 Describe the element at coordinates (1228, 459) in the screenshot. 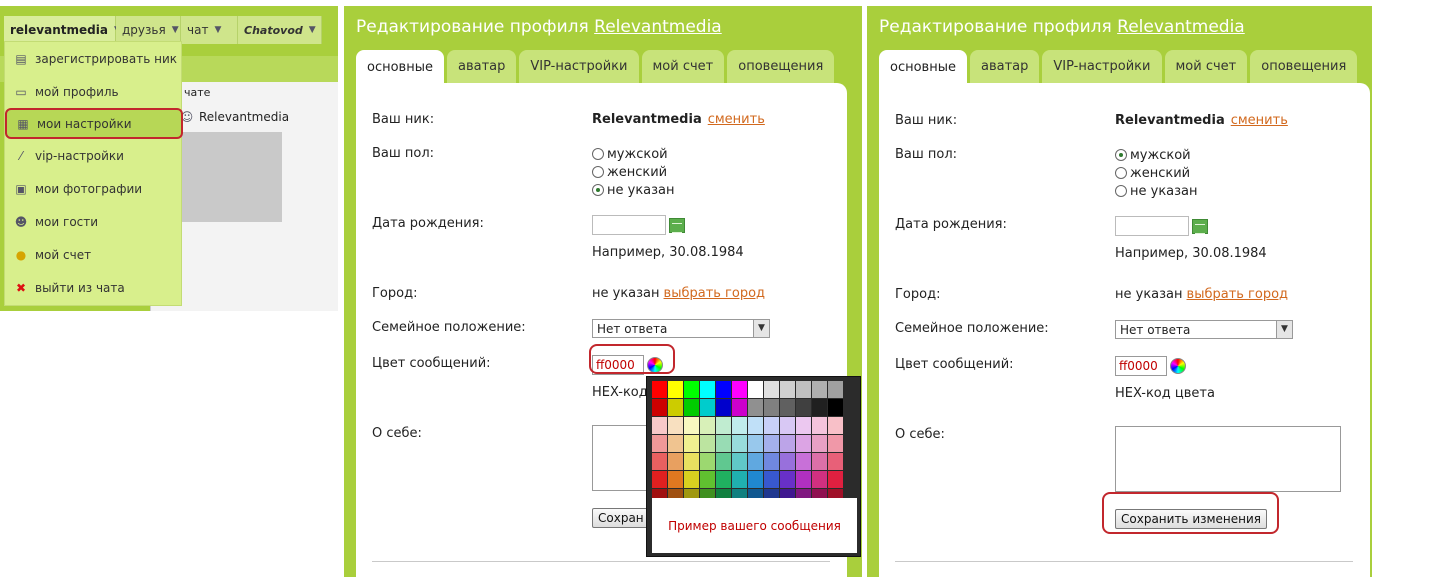

I see `about-textarea` at that location.